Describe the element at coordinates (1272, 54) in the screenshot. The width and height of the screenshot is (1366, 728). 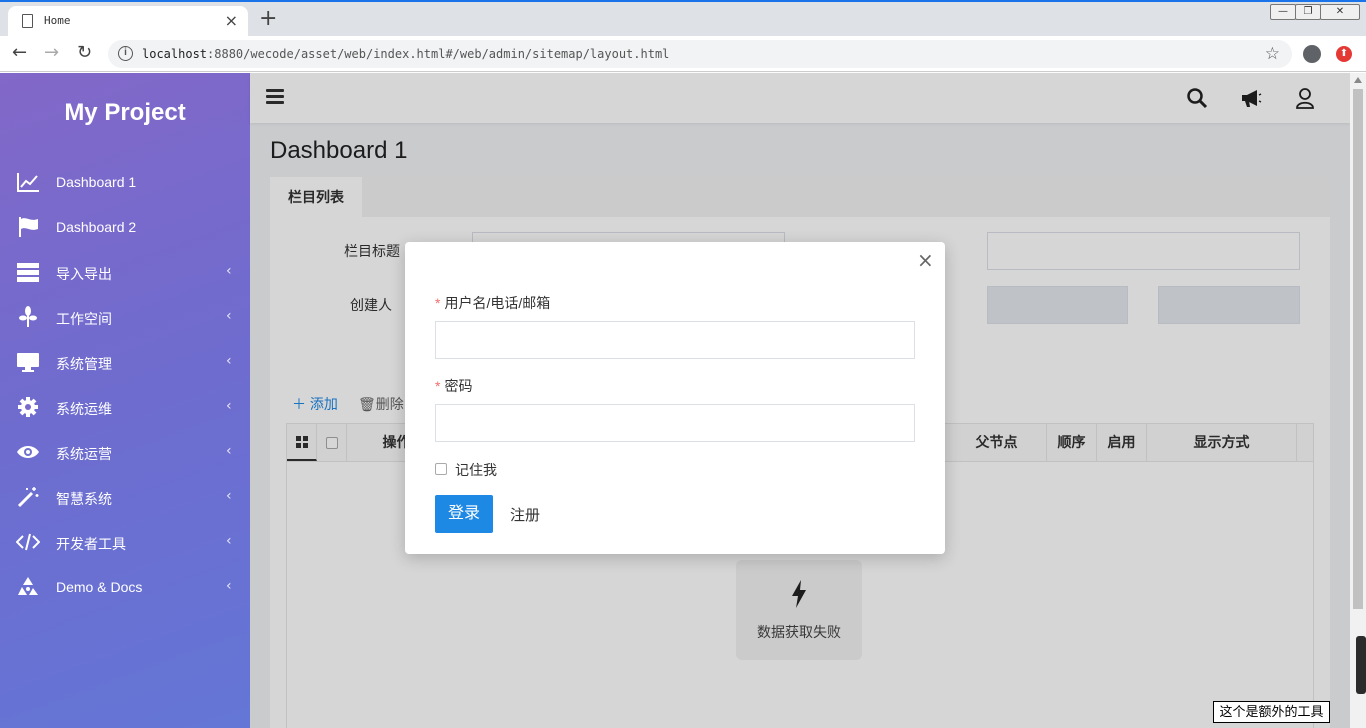
I see `bookmark-star-icon: ☆` at that location.